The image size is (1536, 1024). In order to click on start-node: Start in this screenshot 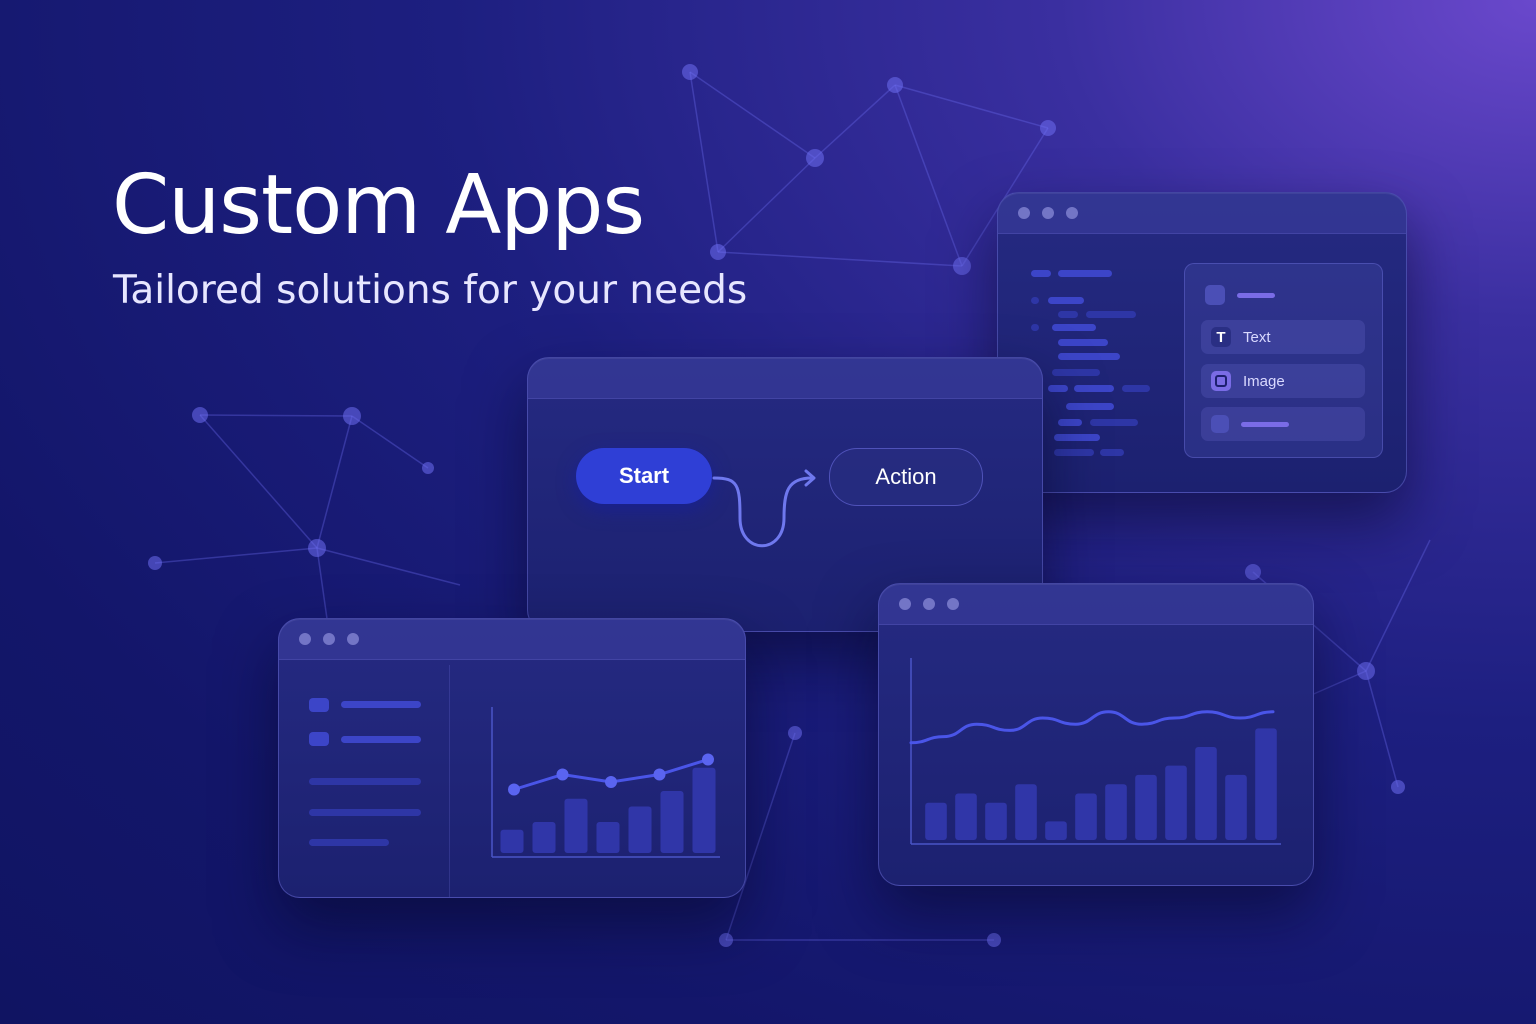, I will do `click(644, 476)`.